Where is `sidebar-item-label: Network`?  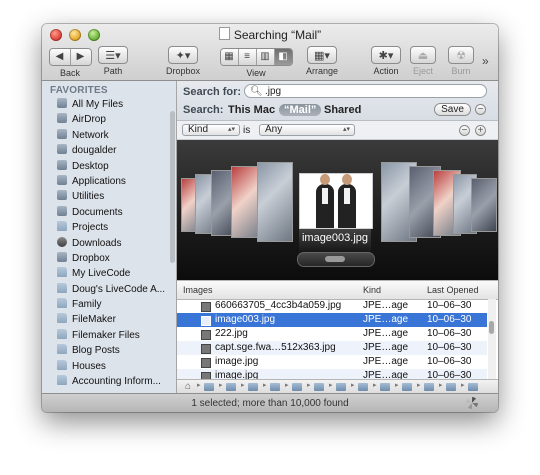 sidebar-item-label: Network is located at coordinates (90, 135).